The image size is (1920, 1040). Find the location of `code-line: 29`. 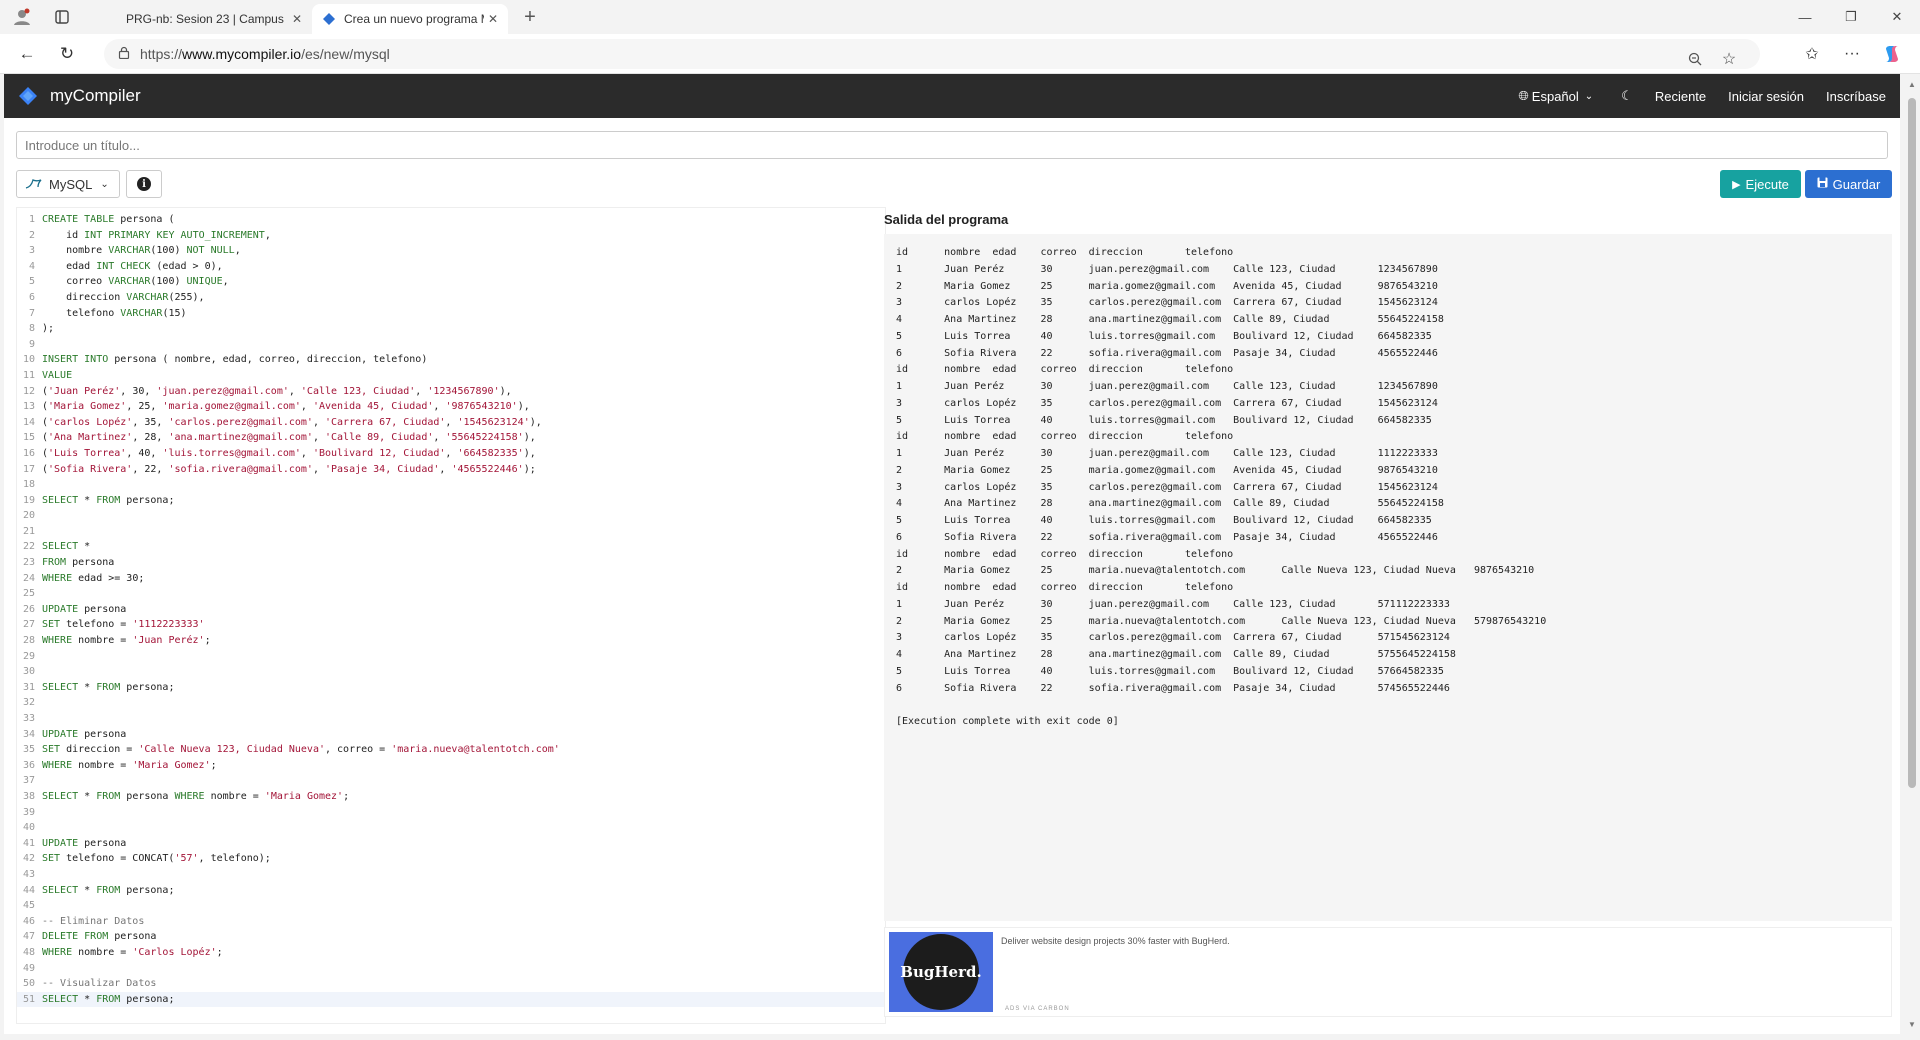

code-line: 29 is located at coordinates (451, 657).